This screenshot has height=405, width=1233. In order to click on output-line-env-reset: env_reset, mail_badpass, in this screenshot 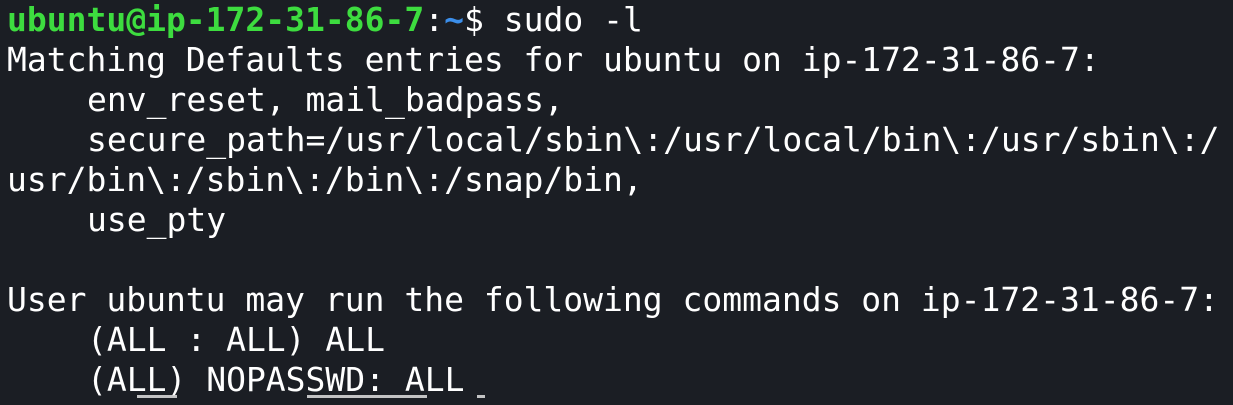, I will do `click(325, 99)`.